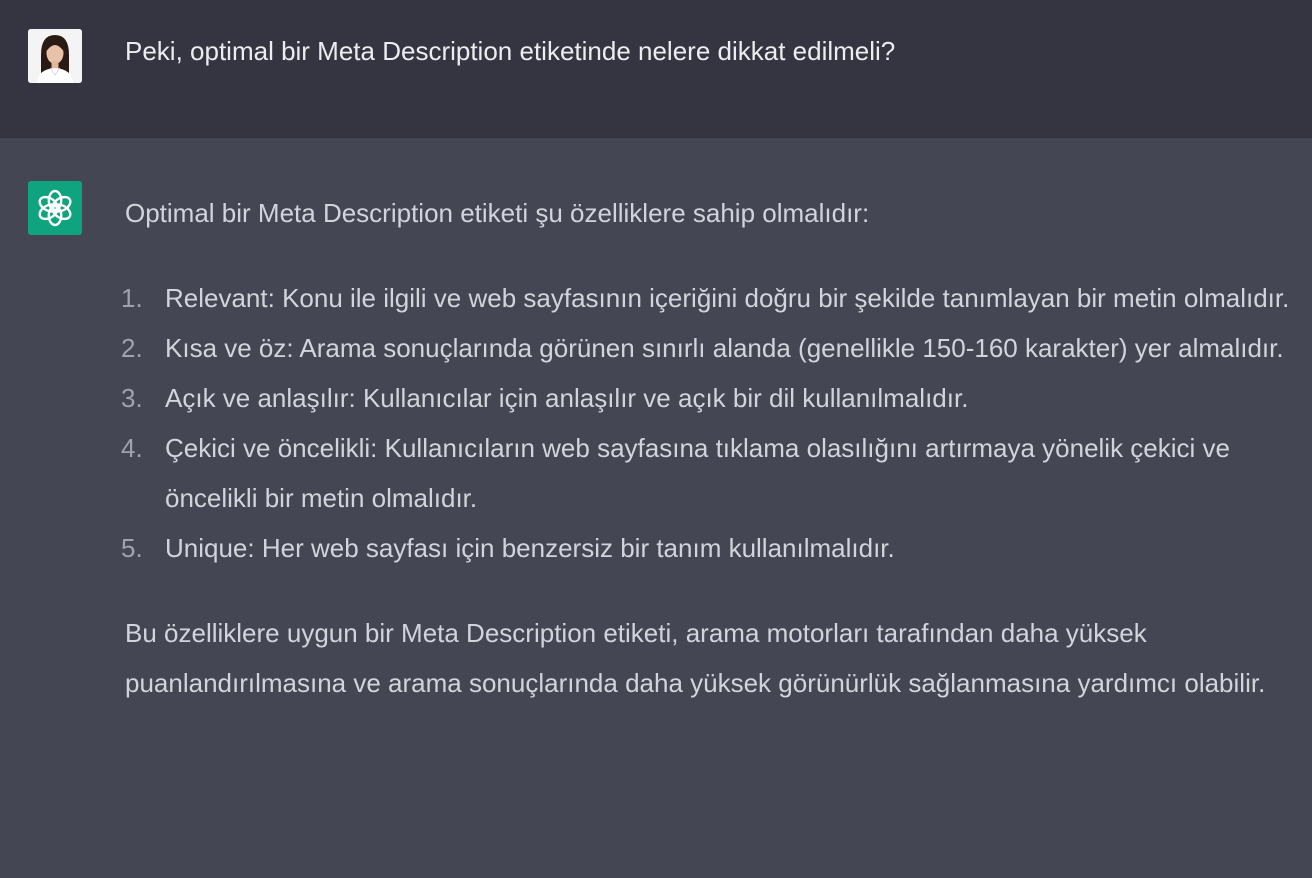 The width and height of the screenshot is (1312, 878). I want to click on list-item-number: 2., so click(132, 348).